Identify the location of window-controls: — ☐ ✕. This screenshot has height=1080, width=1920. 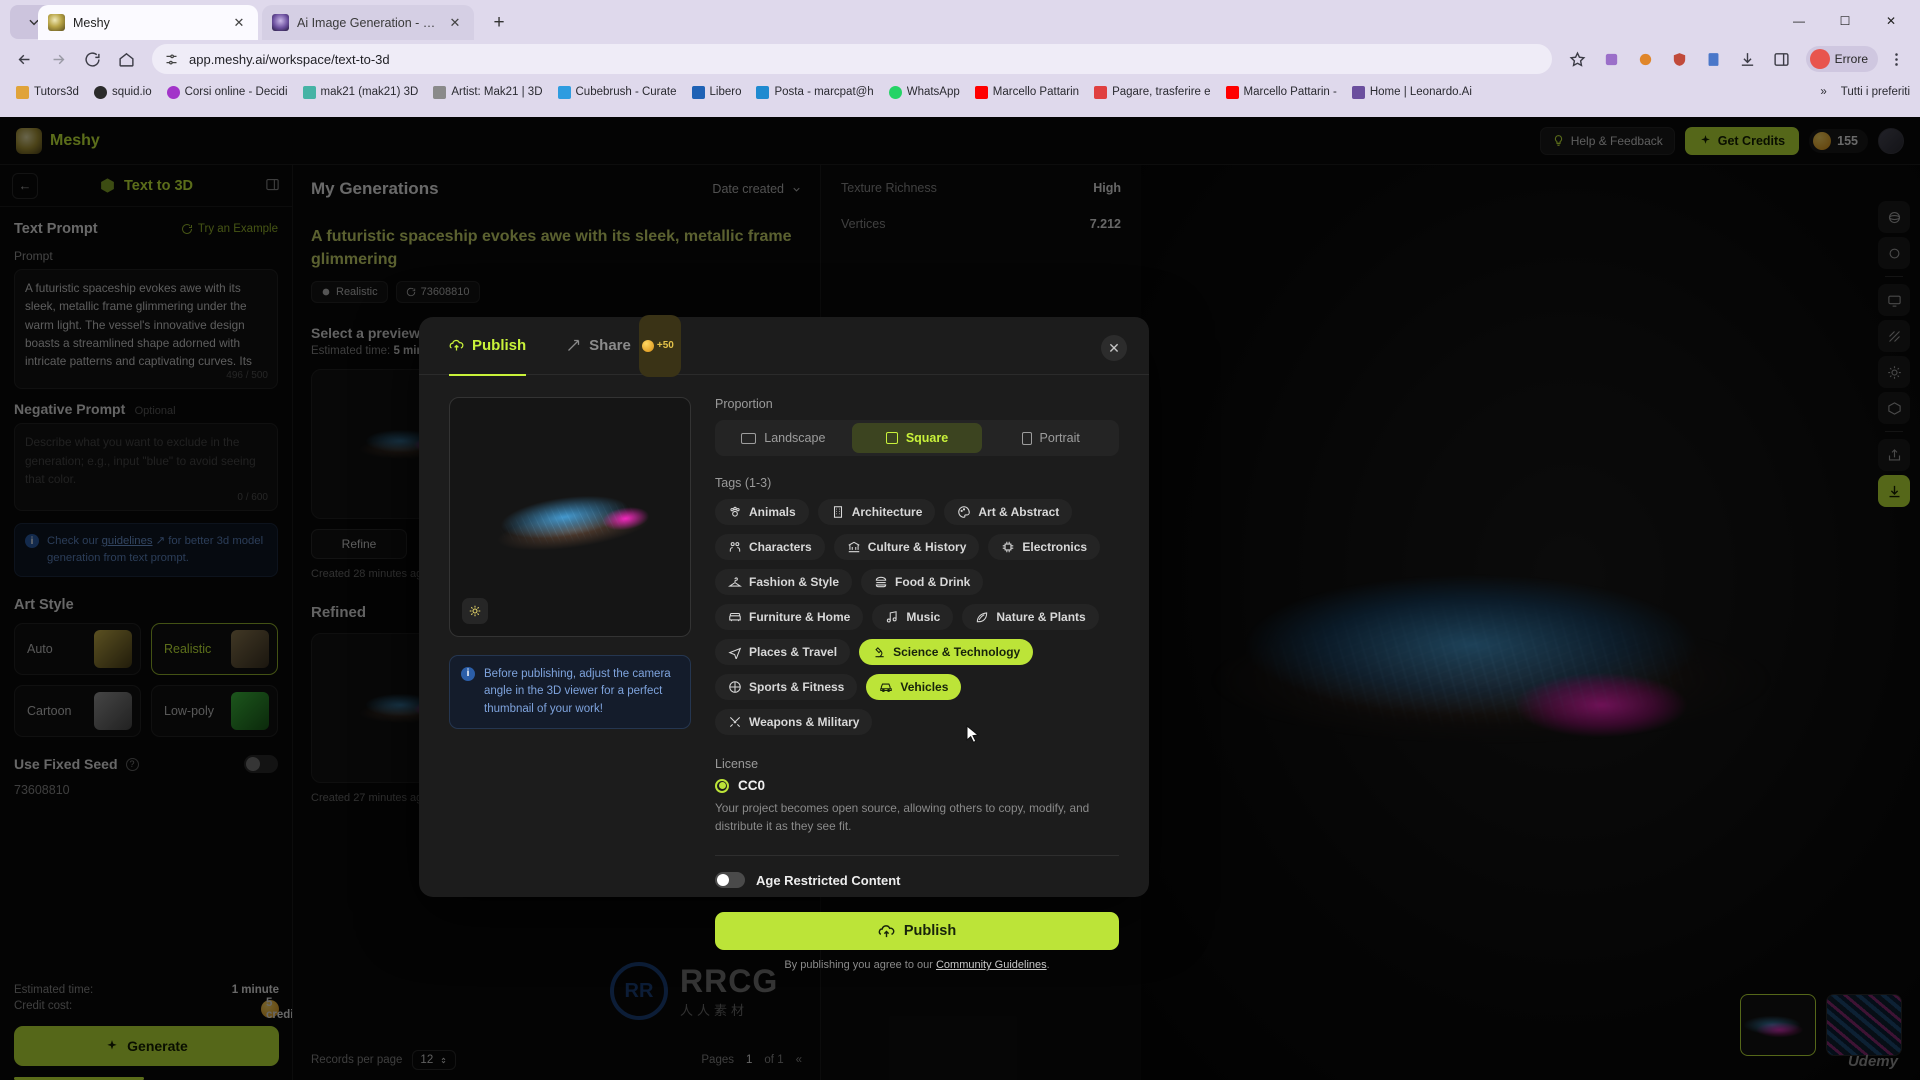
(1845, 21).